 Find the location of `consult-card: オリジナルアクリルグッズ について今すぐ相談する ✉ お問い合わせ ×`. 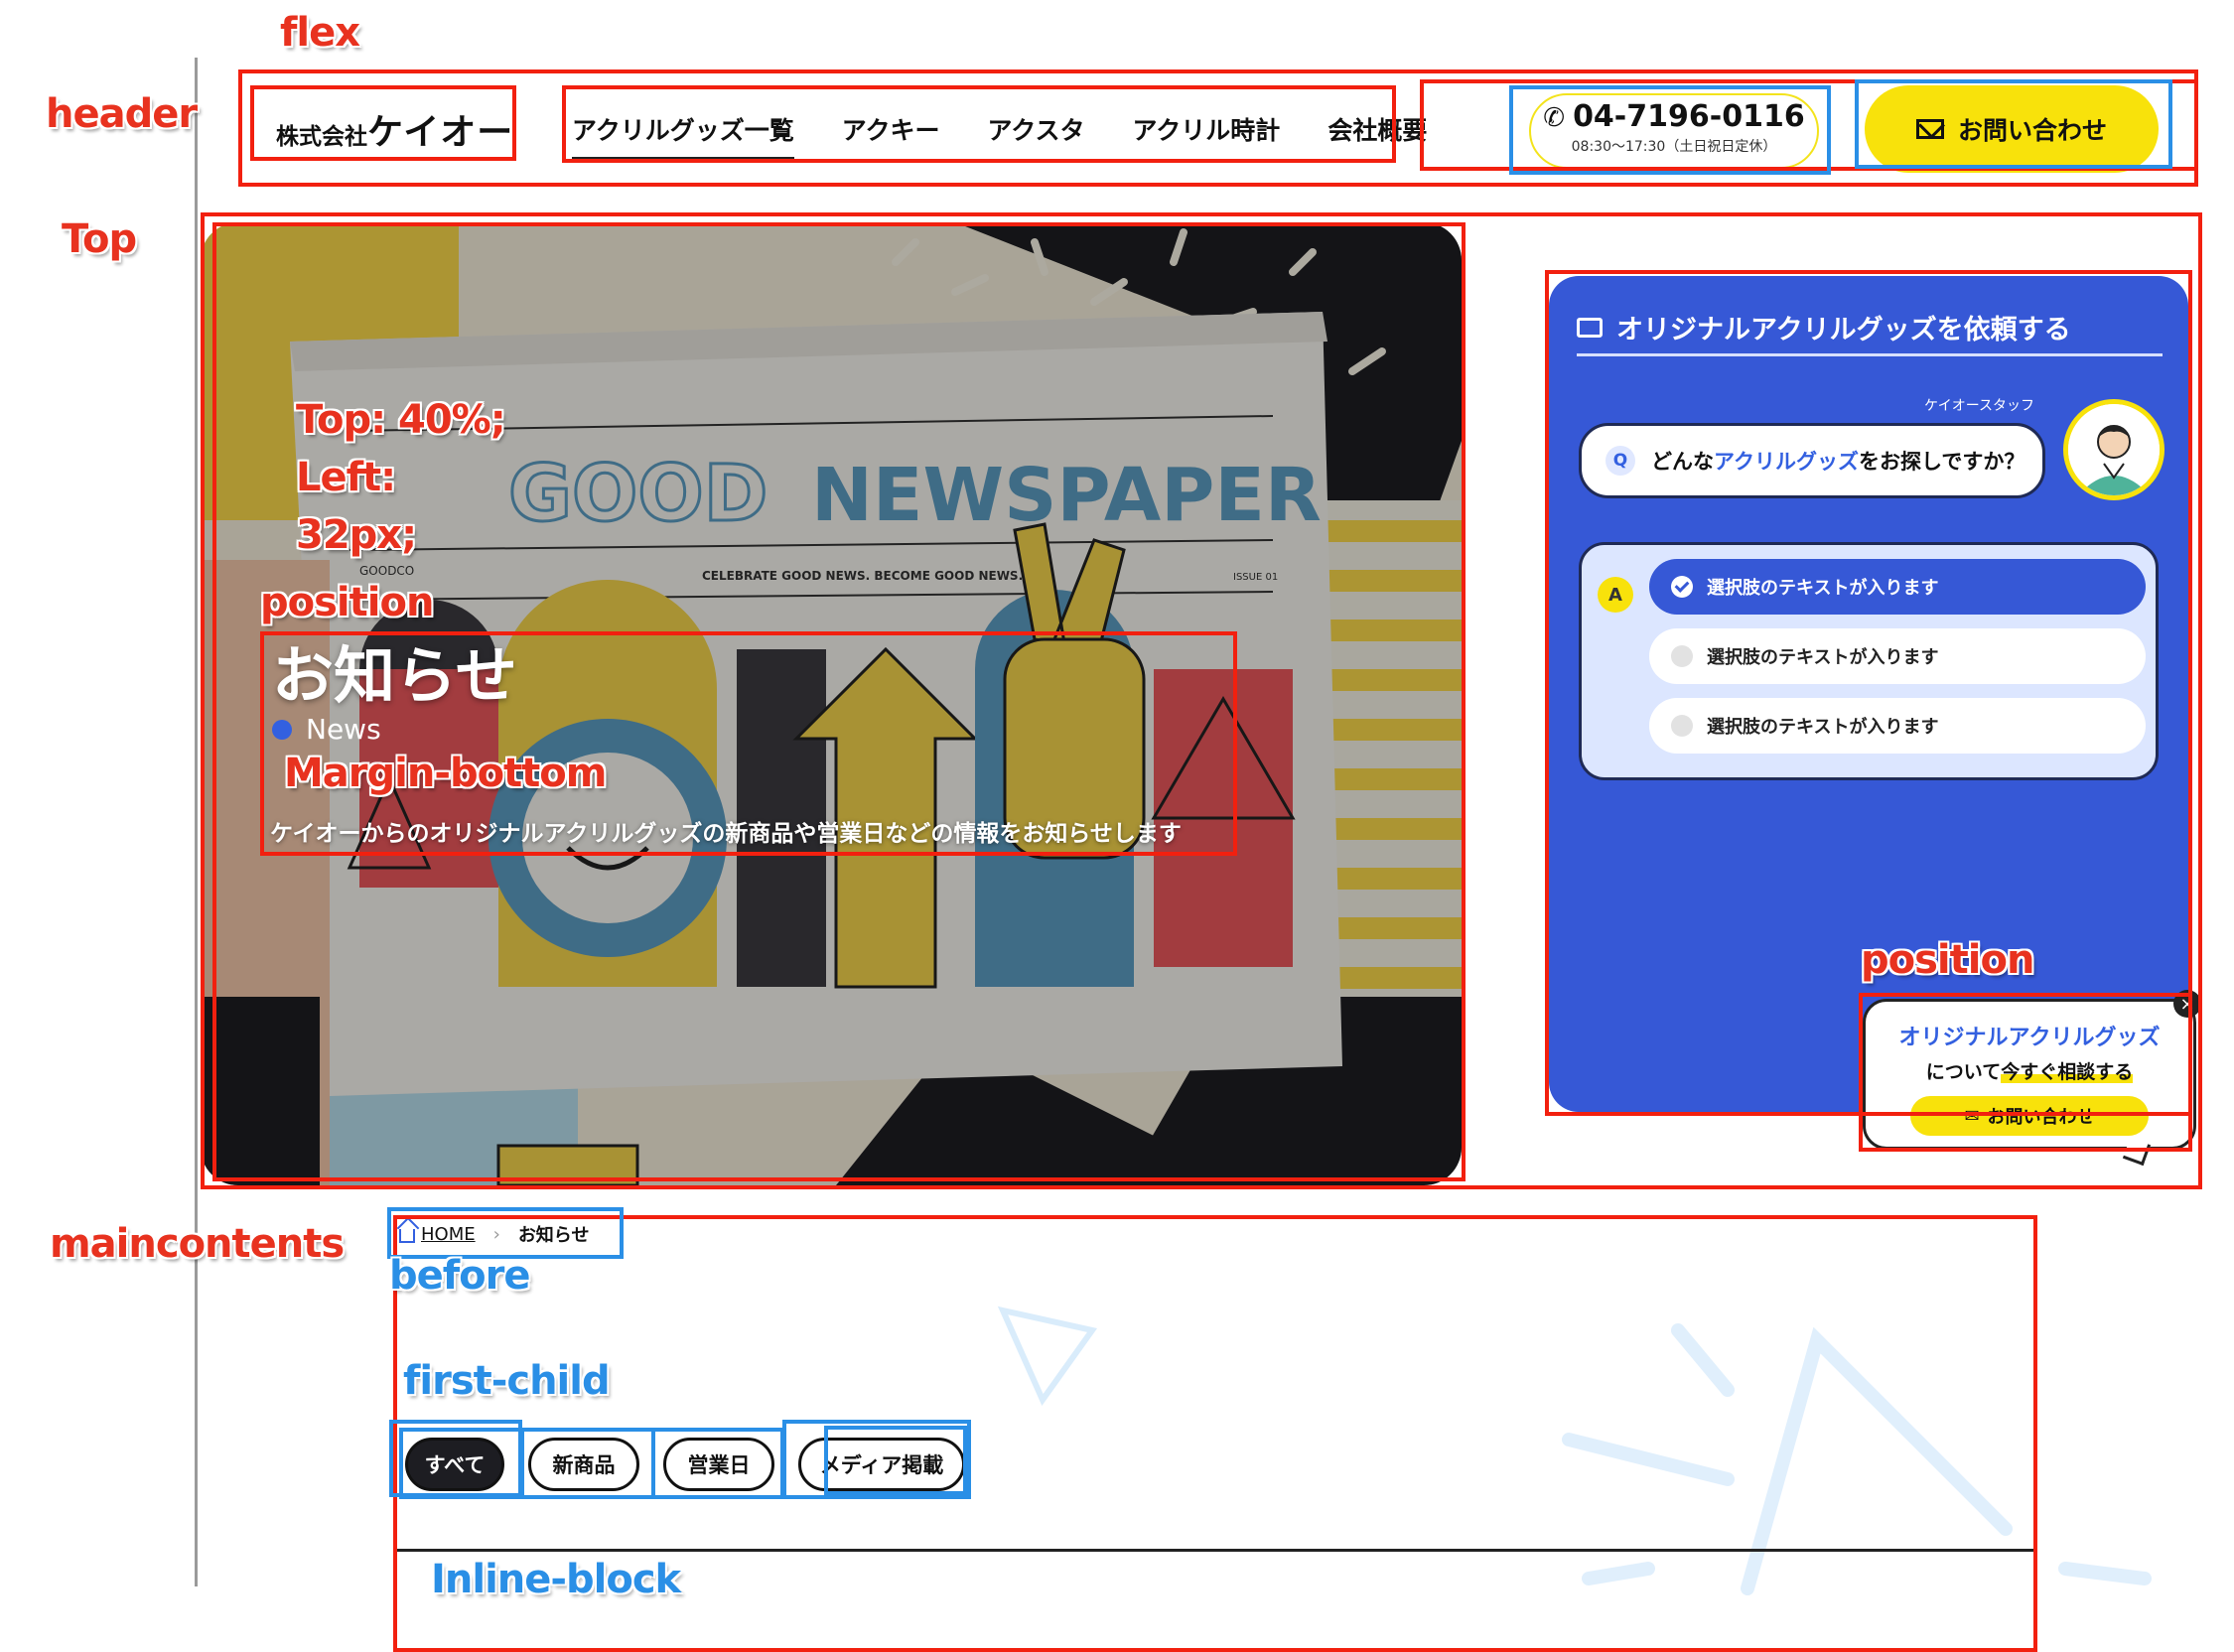

consult-card: オリジナルアクリルグッズ について今すぐ相談する ✉ お問い合わせ × is located at coordinates (2032, 1079).